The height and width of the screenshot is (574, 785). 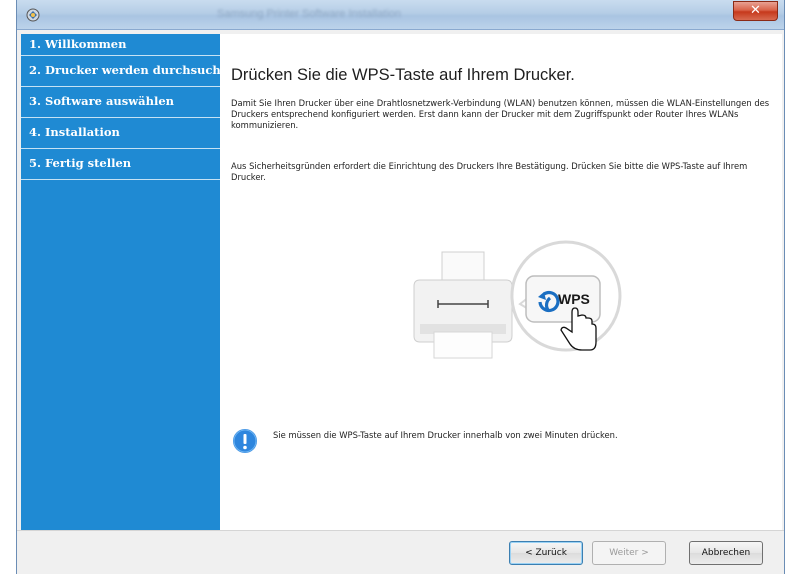 What do you see at coordinates (574, 299) in the screenshot?
I see `wps-label: WPS` at bounding box center [574, 299].